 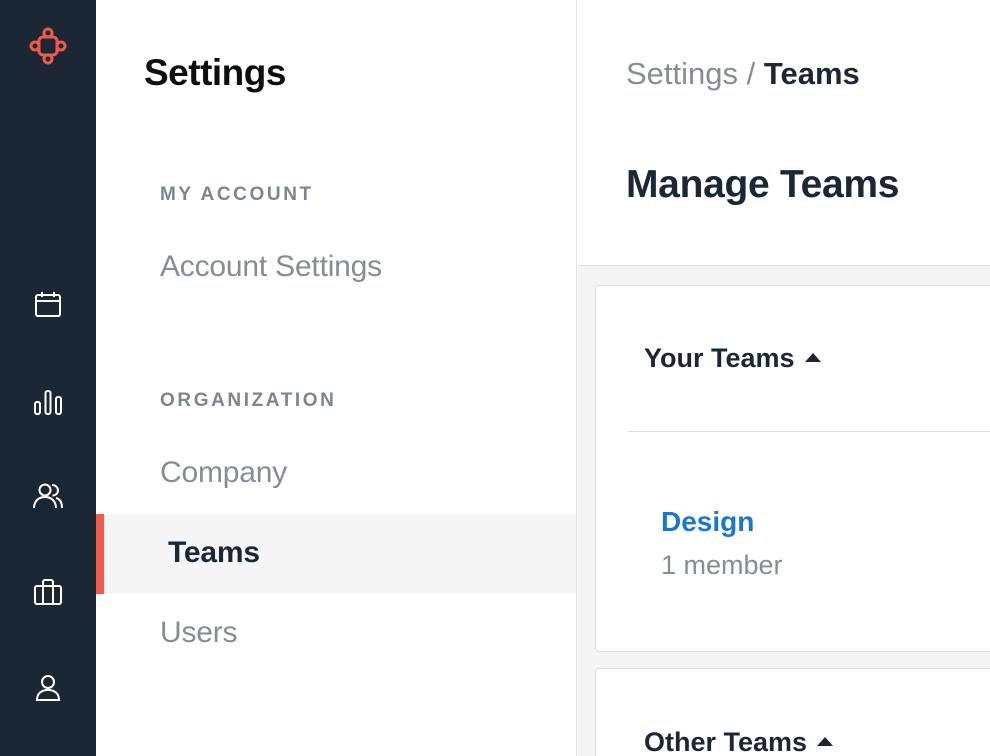 I want to click on other-teams-toggle: Other Teams, so click(x=739, y=741).